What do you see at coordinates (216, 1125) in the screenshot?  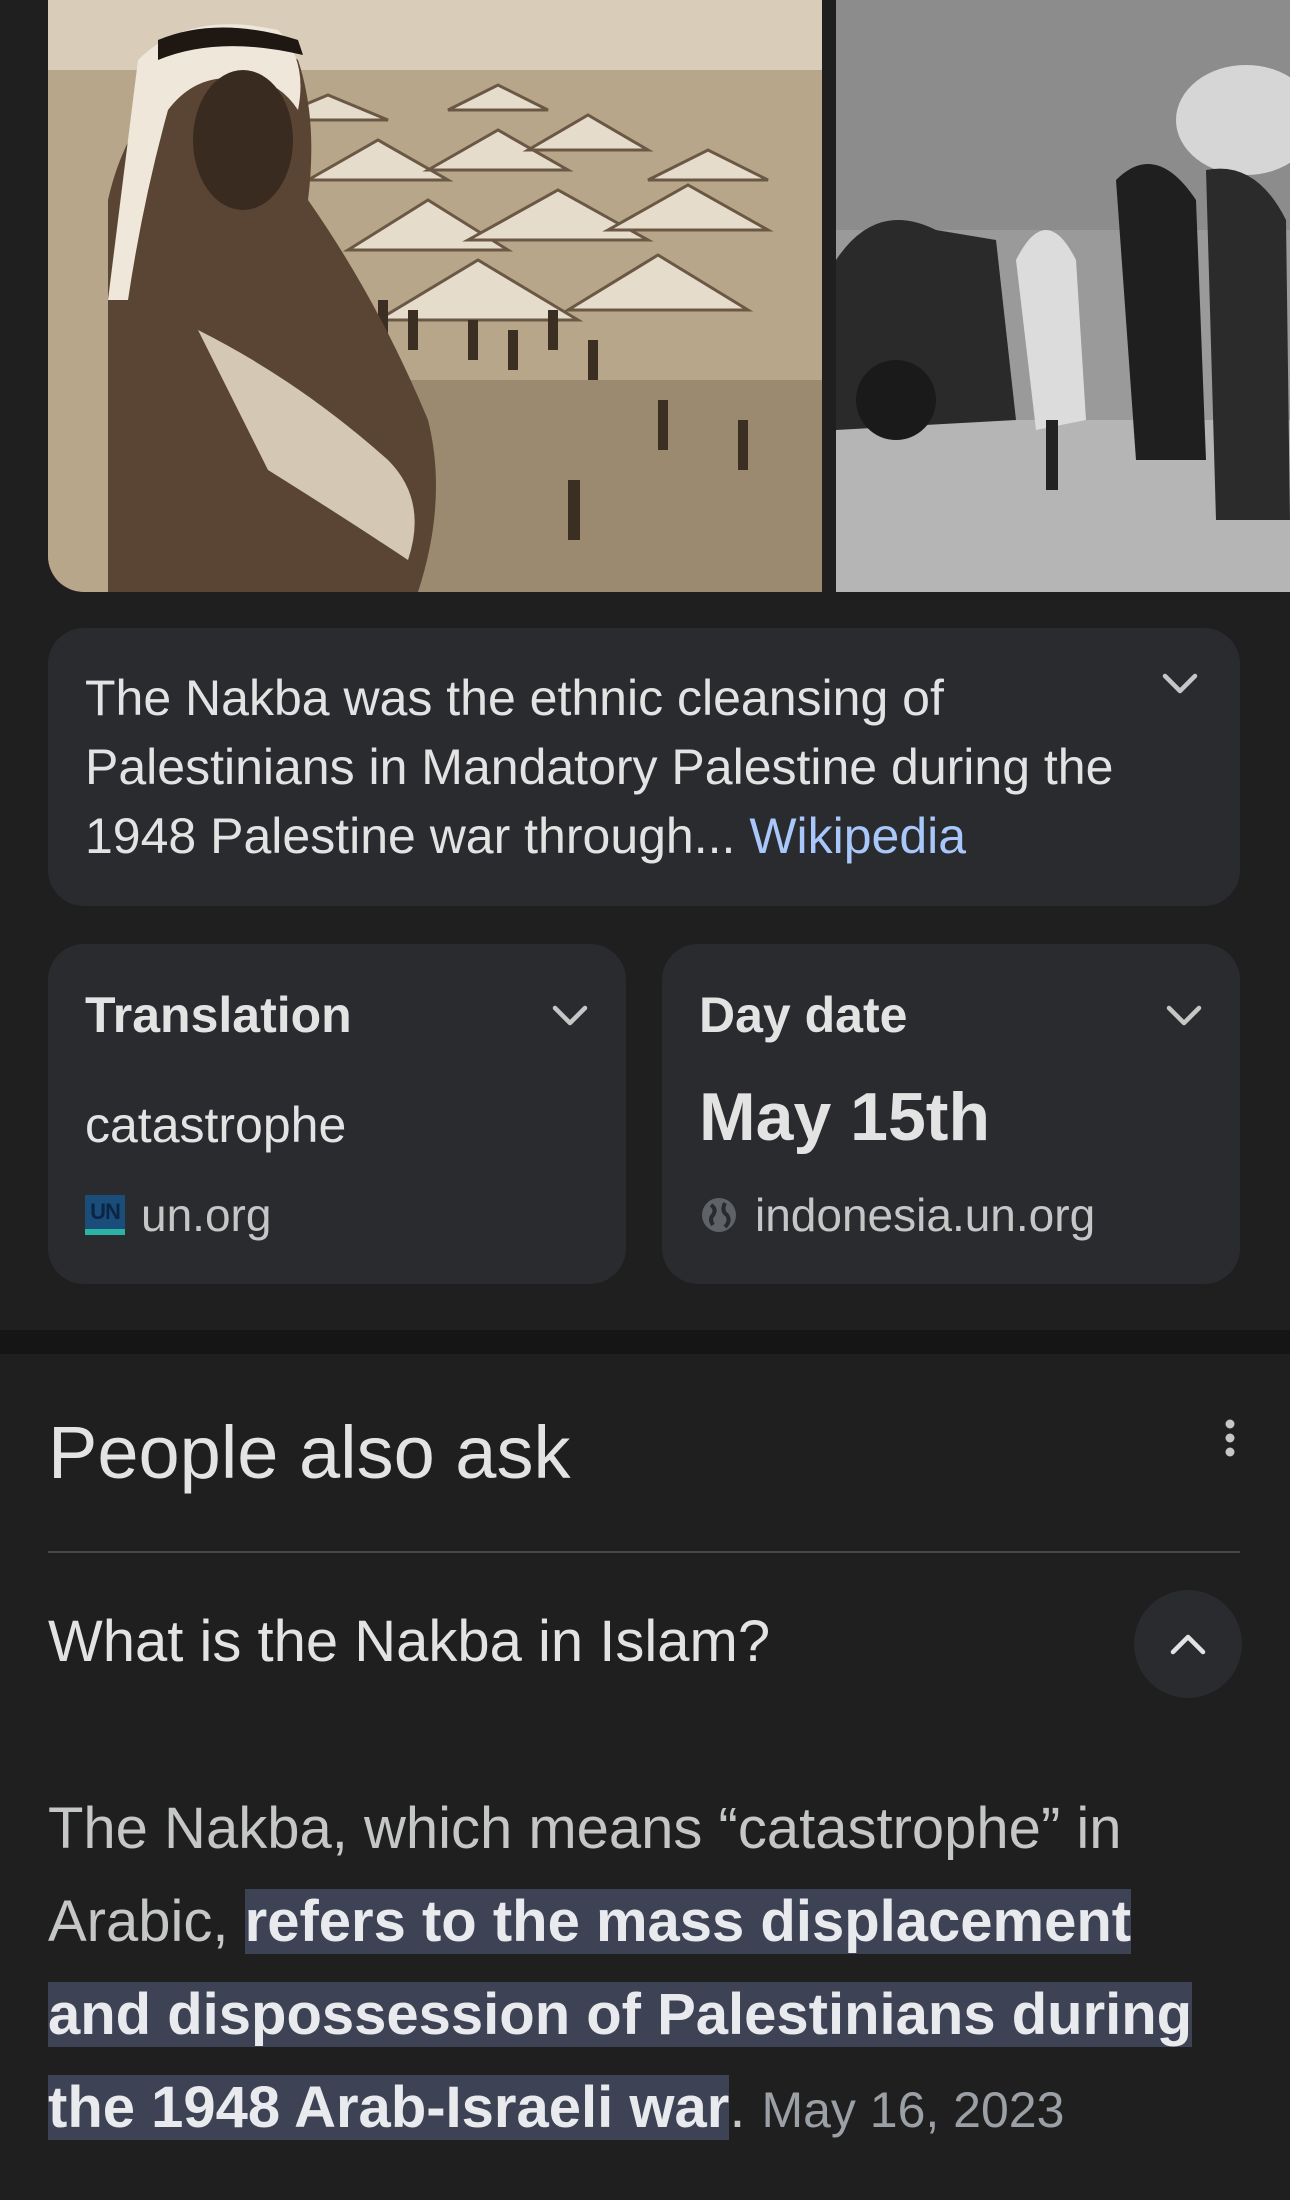 I see `translation-value: catastrophe` at bounding box center [216, 1125].